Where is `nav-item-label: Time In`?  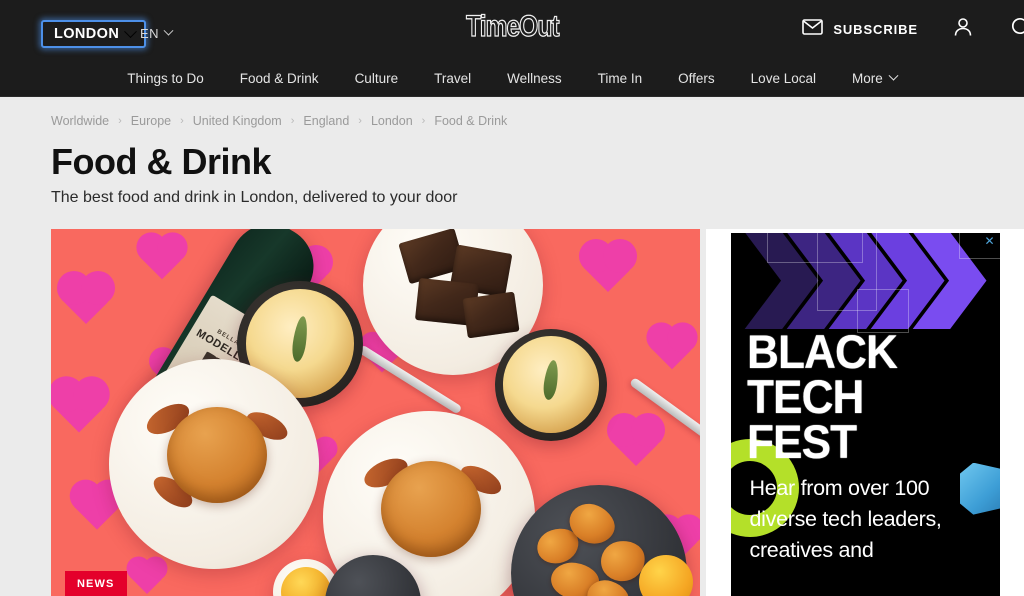
nav-item-label: Time In is located at coordinates (620, 78).